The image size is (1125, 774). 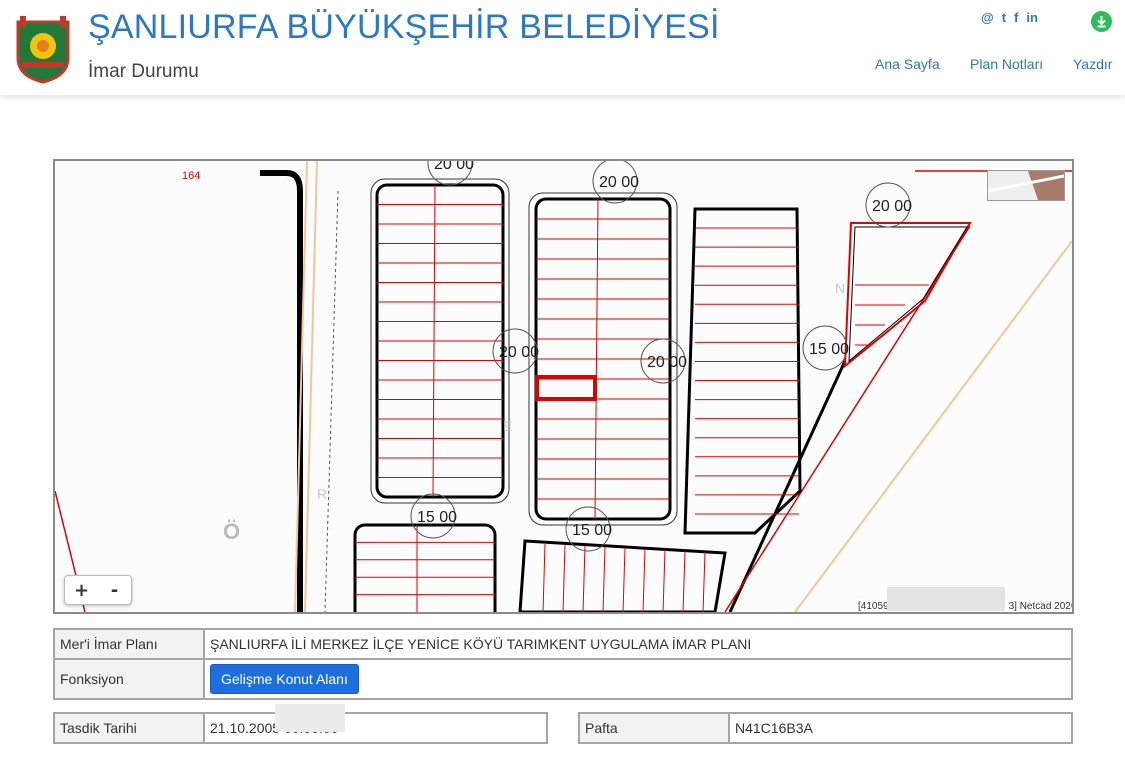 What do you see at coordinates (987, 17) in the screenshot?
I see `email-icon: @` at bounding box center [987, 17].